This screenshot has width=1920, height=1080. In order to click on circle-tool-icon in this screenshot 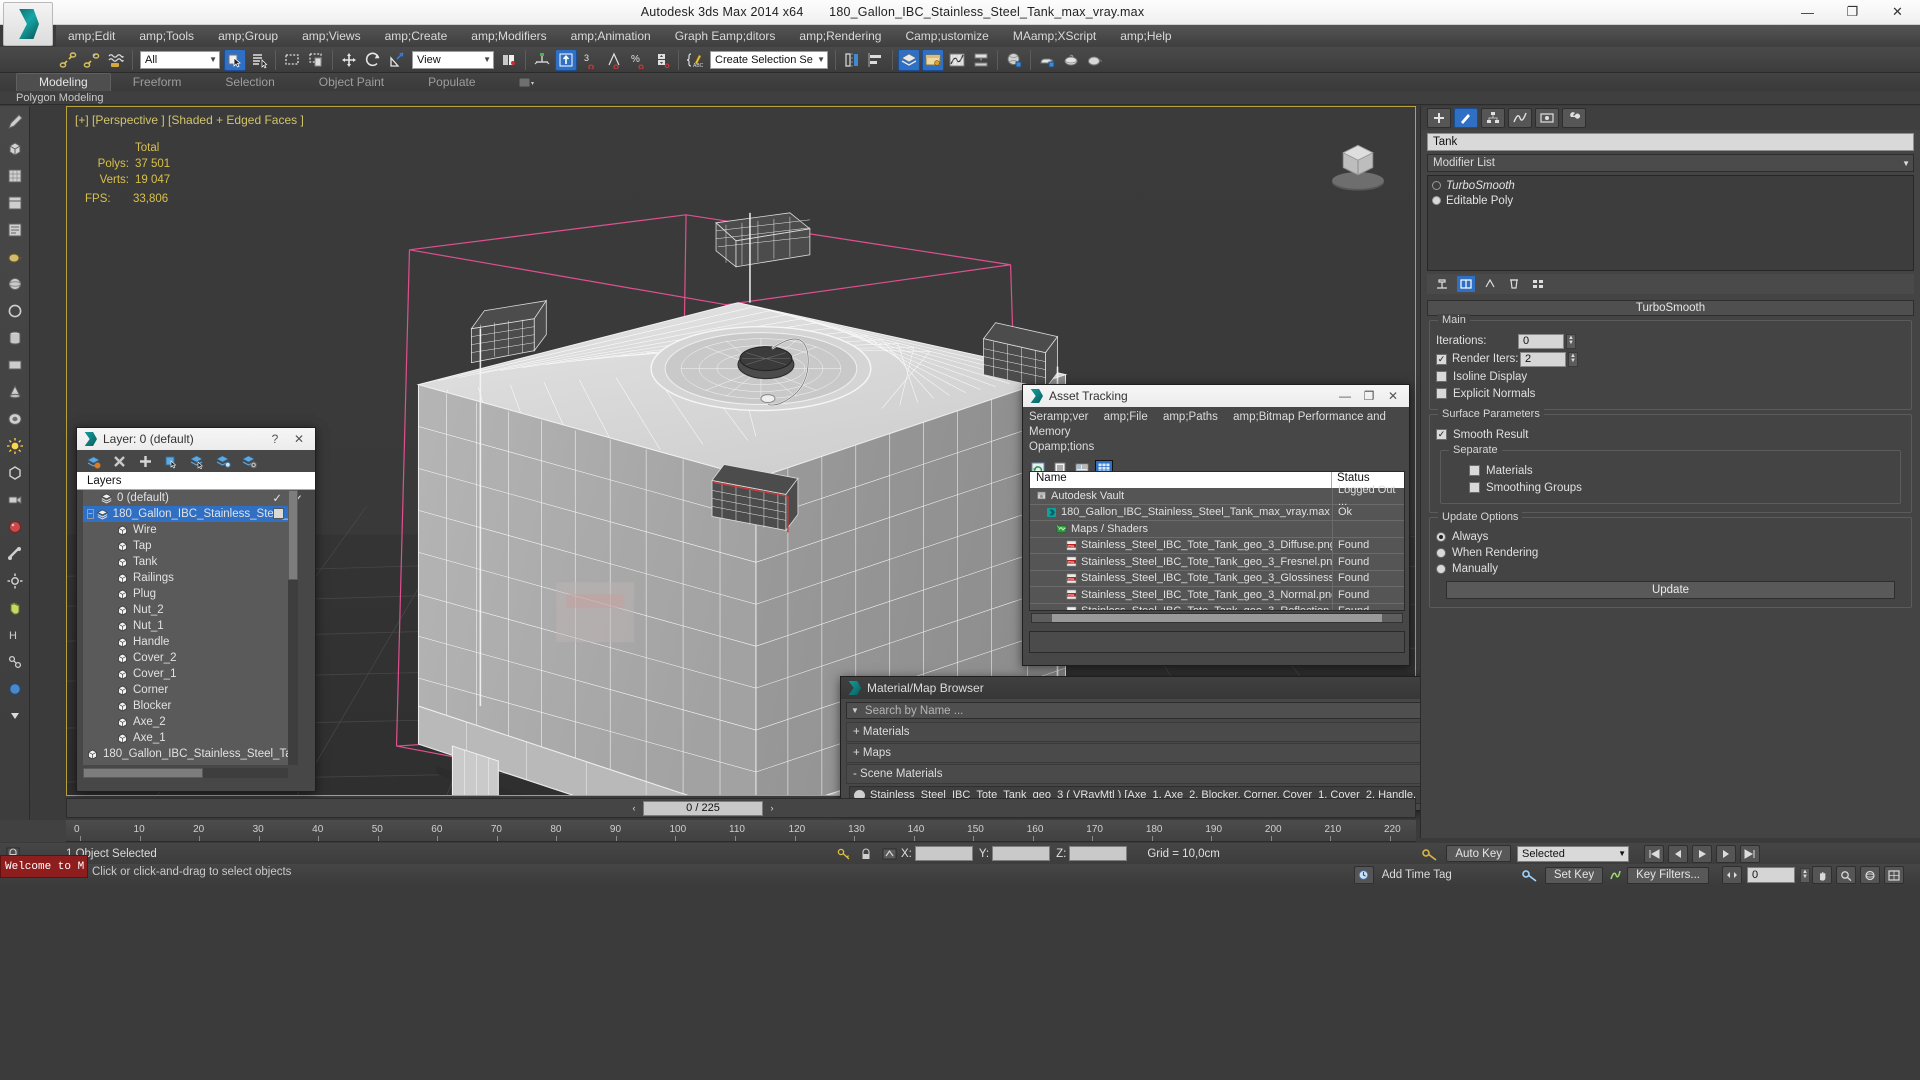, I will do `click(15, 311)`.